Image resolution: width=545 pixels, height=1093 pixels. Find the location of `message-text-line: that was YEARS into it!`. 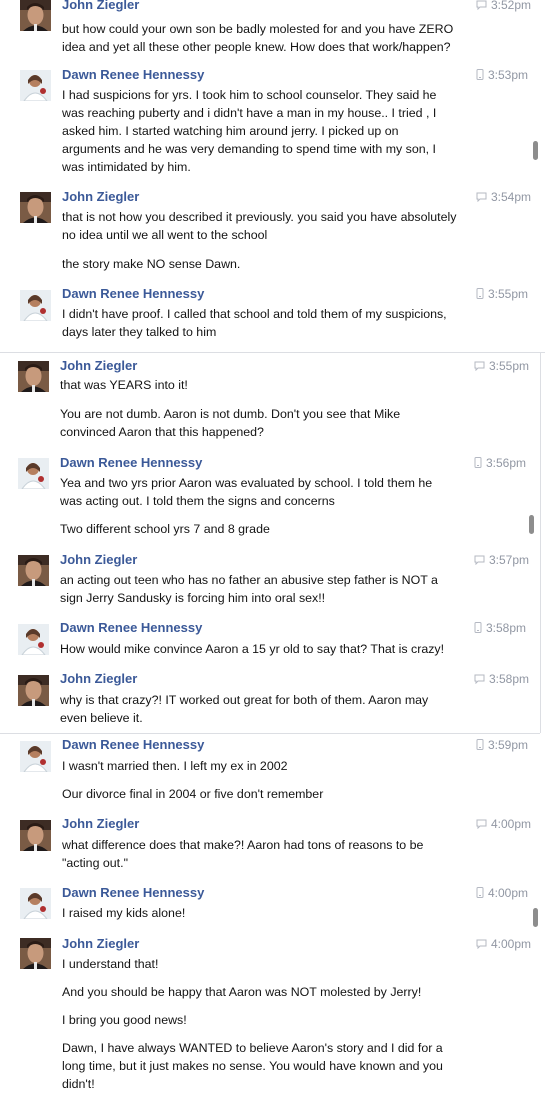

message-text-line: that was YEARS into it! is located at coordinates (124, 385).